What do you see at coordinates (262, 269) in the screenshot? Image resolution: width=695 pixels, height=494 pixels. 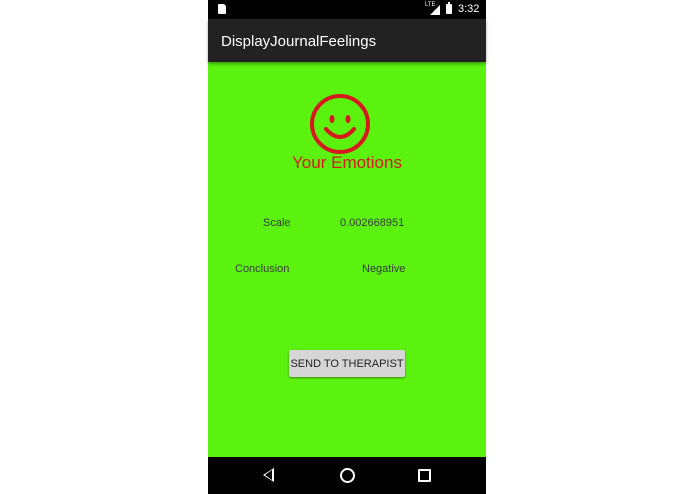 I see `conclusion-label: Conclusion` at bounding box center [262, 269].